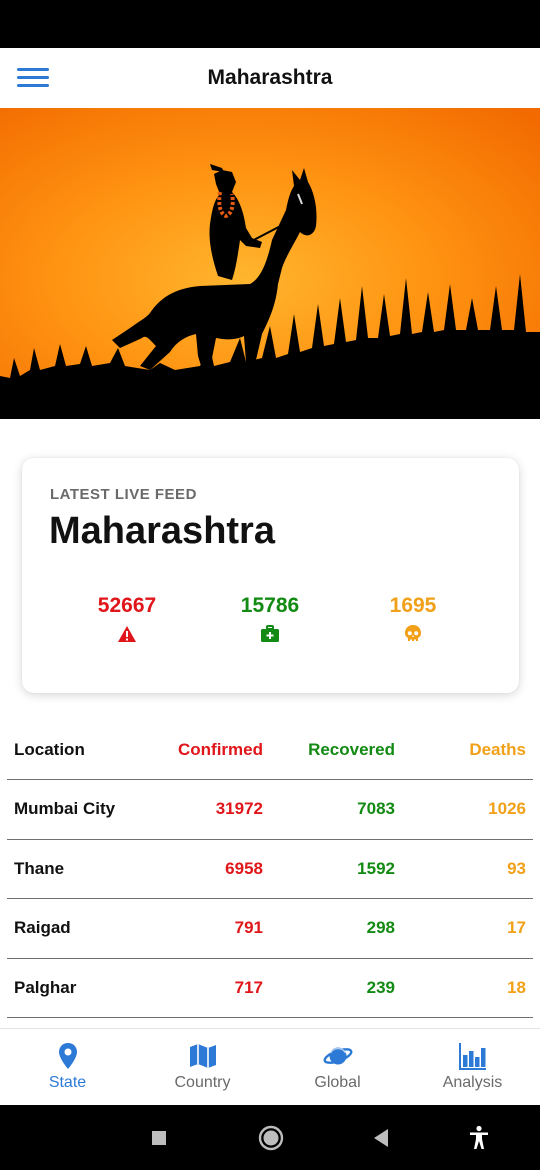 The image size is (540, 1170). I want to click on page-title: Maharashtra, so click(270, 77).